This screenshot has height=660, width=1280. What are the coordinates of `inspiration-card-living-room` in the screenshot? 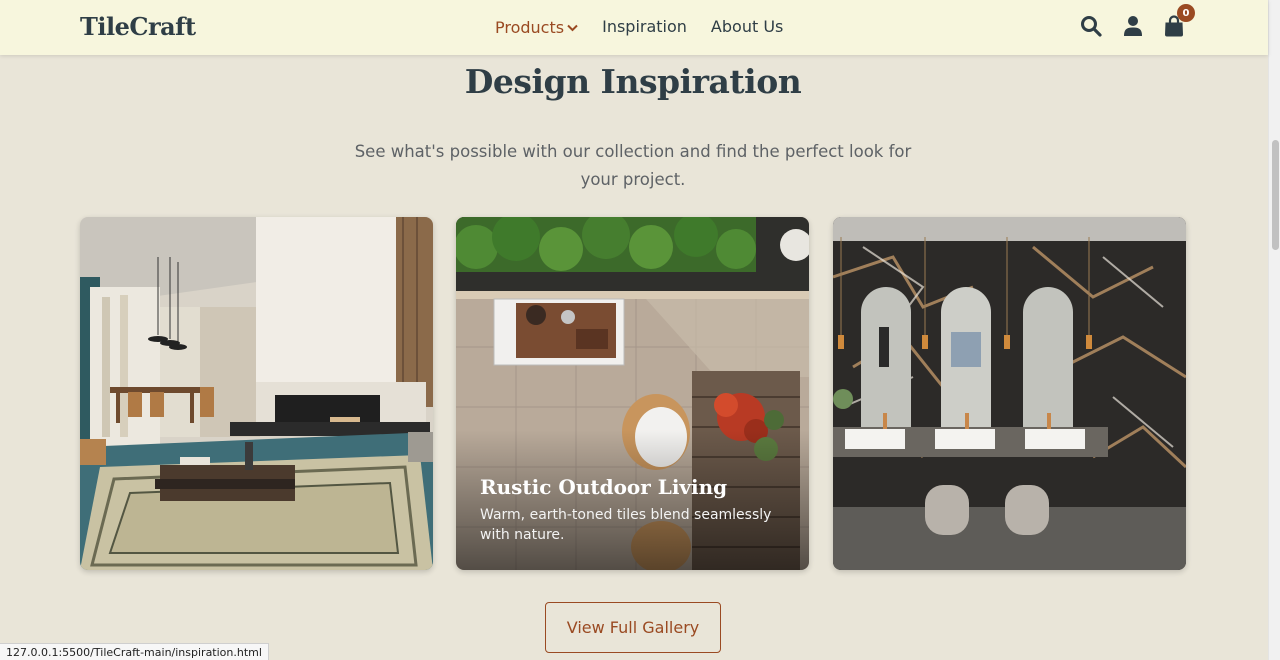 It's located at (256, 393).